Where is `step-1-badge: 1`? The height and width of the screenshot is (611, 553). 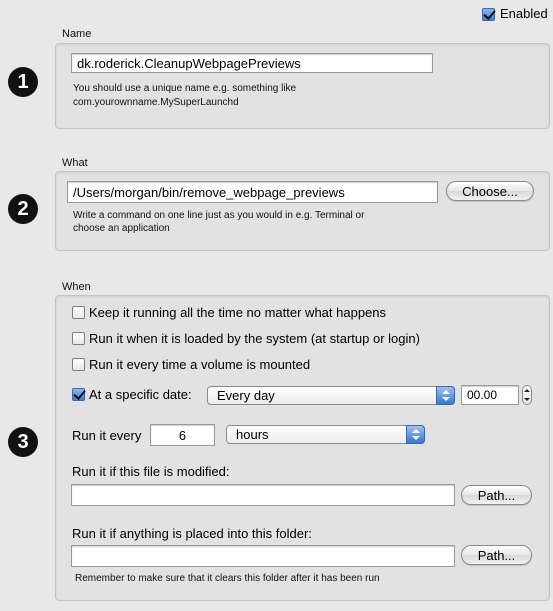 step-1-badge: 1 is located at coordinates (23, 82).